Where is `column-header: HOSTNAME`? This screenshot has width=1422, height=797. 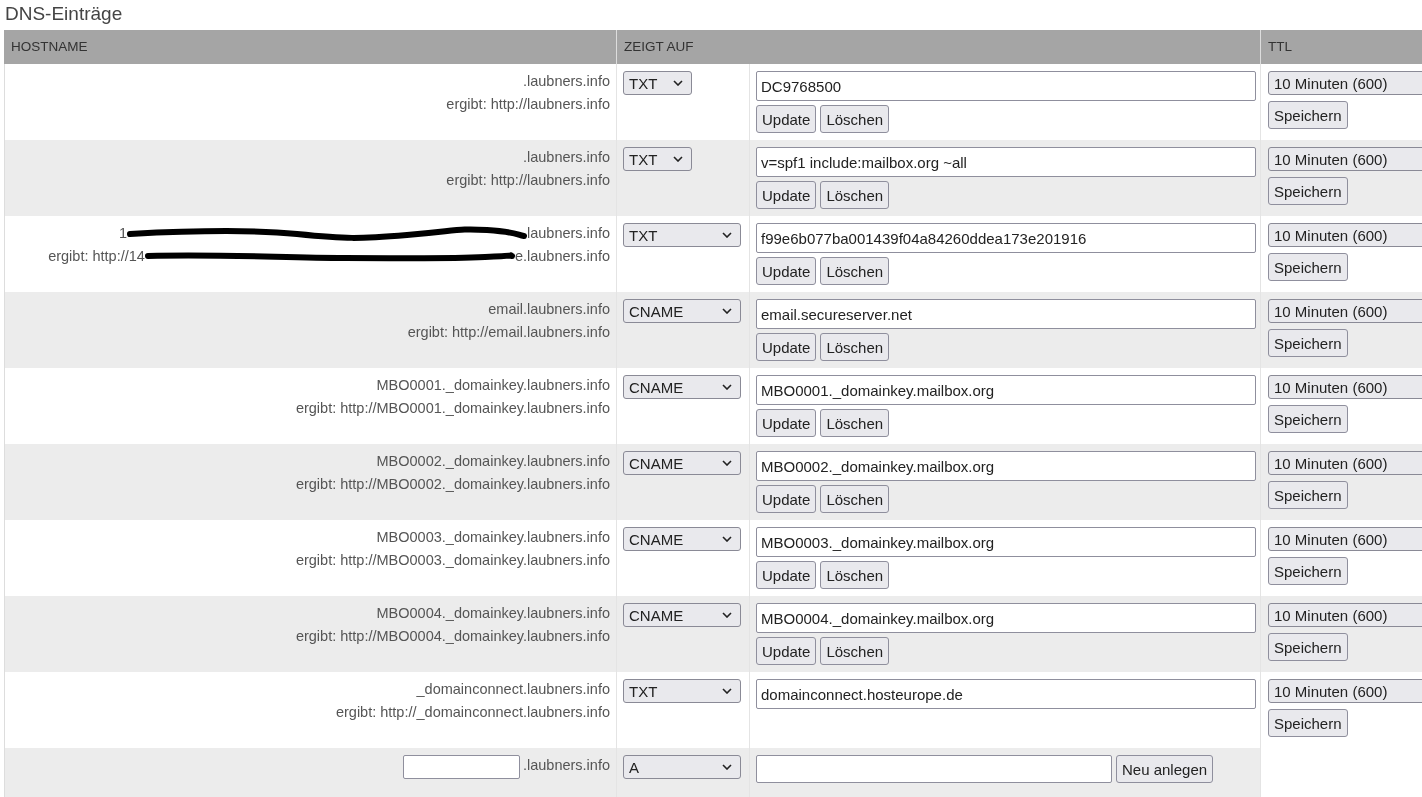 column-header: HOSTNAME is located at coordinates (310, 47).